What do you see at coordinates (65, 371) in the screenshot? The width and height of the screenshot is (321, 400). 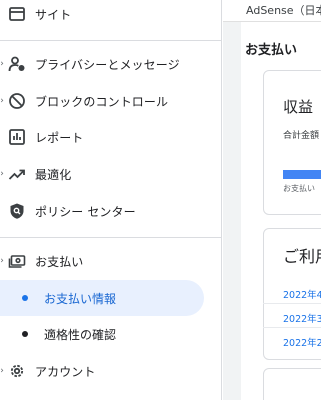 I see `sidebar-item-label: アカウント` at bounding box center [65, 371].